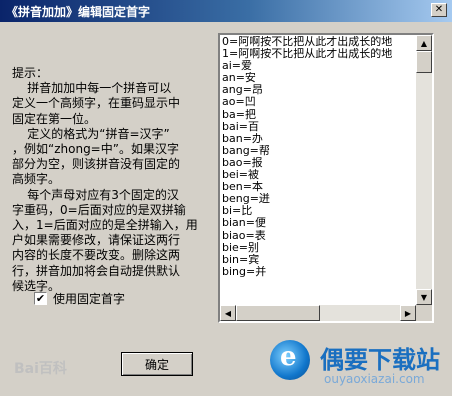 This screenshot has height=396, width=452. I want to click on site-logo: e 偶要下载站 ouyaoxiazai.com, so click(360, 365).